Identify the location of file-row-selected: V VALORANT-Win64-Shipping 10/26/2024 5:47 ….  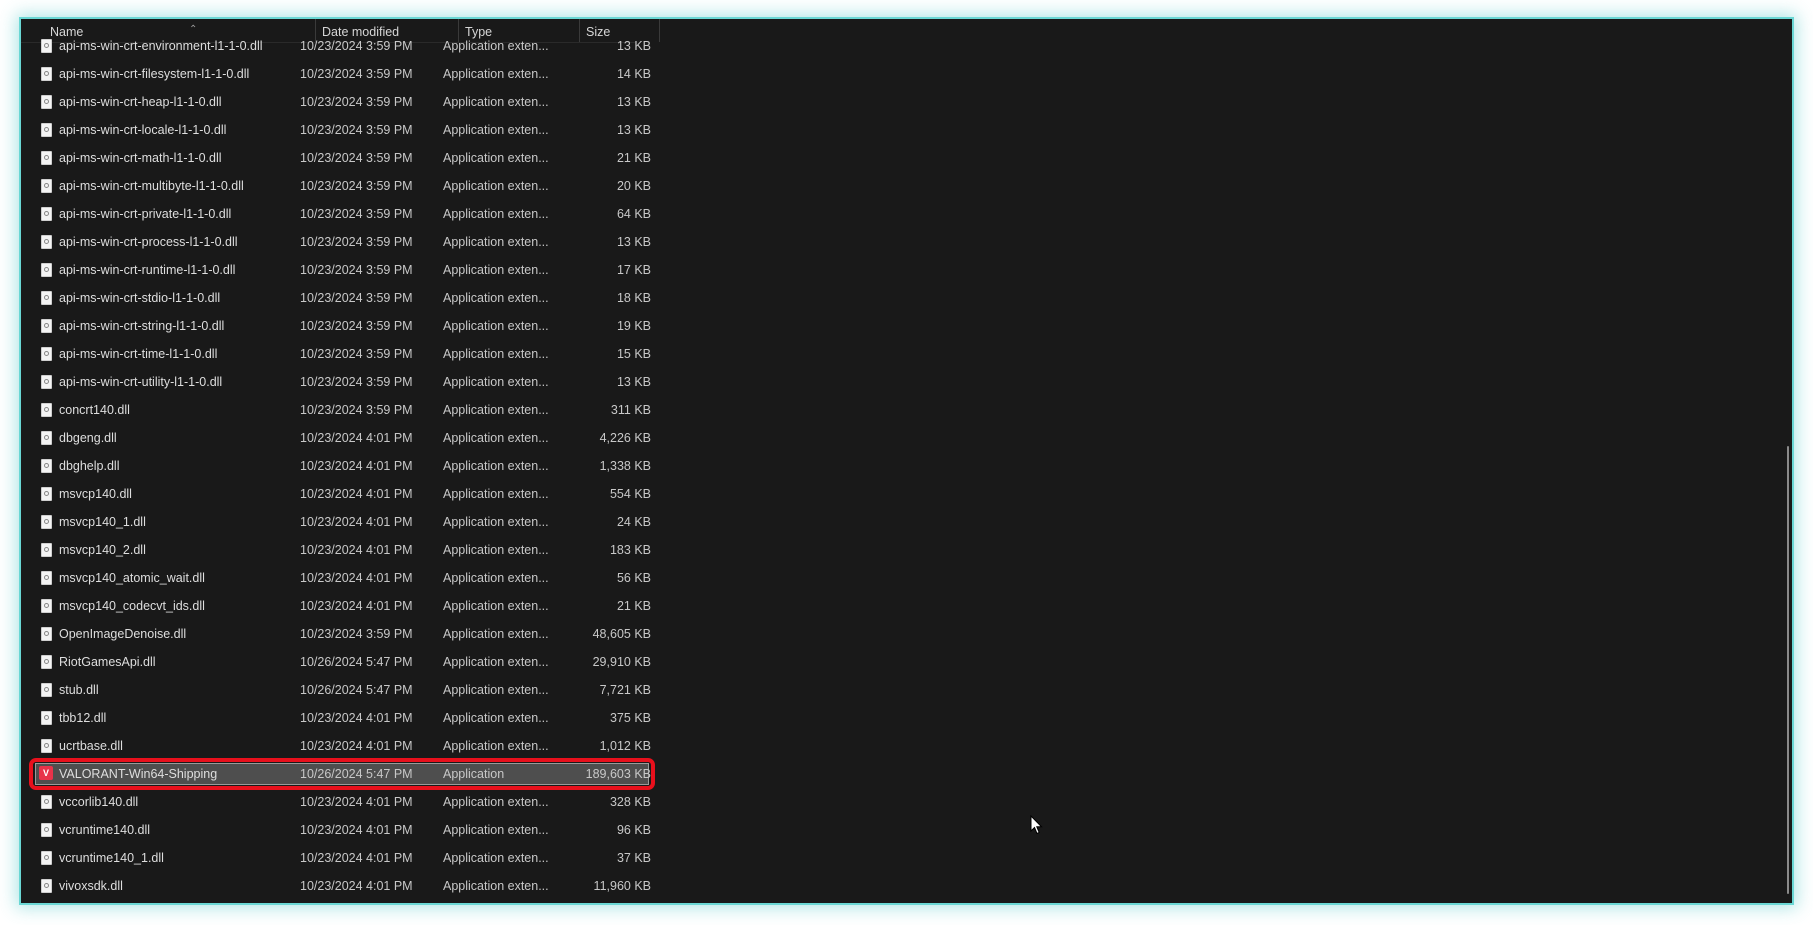
(351, 774).